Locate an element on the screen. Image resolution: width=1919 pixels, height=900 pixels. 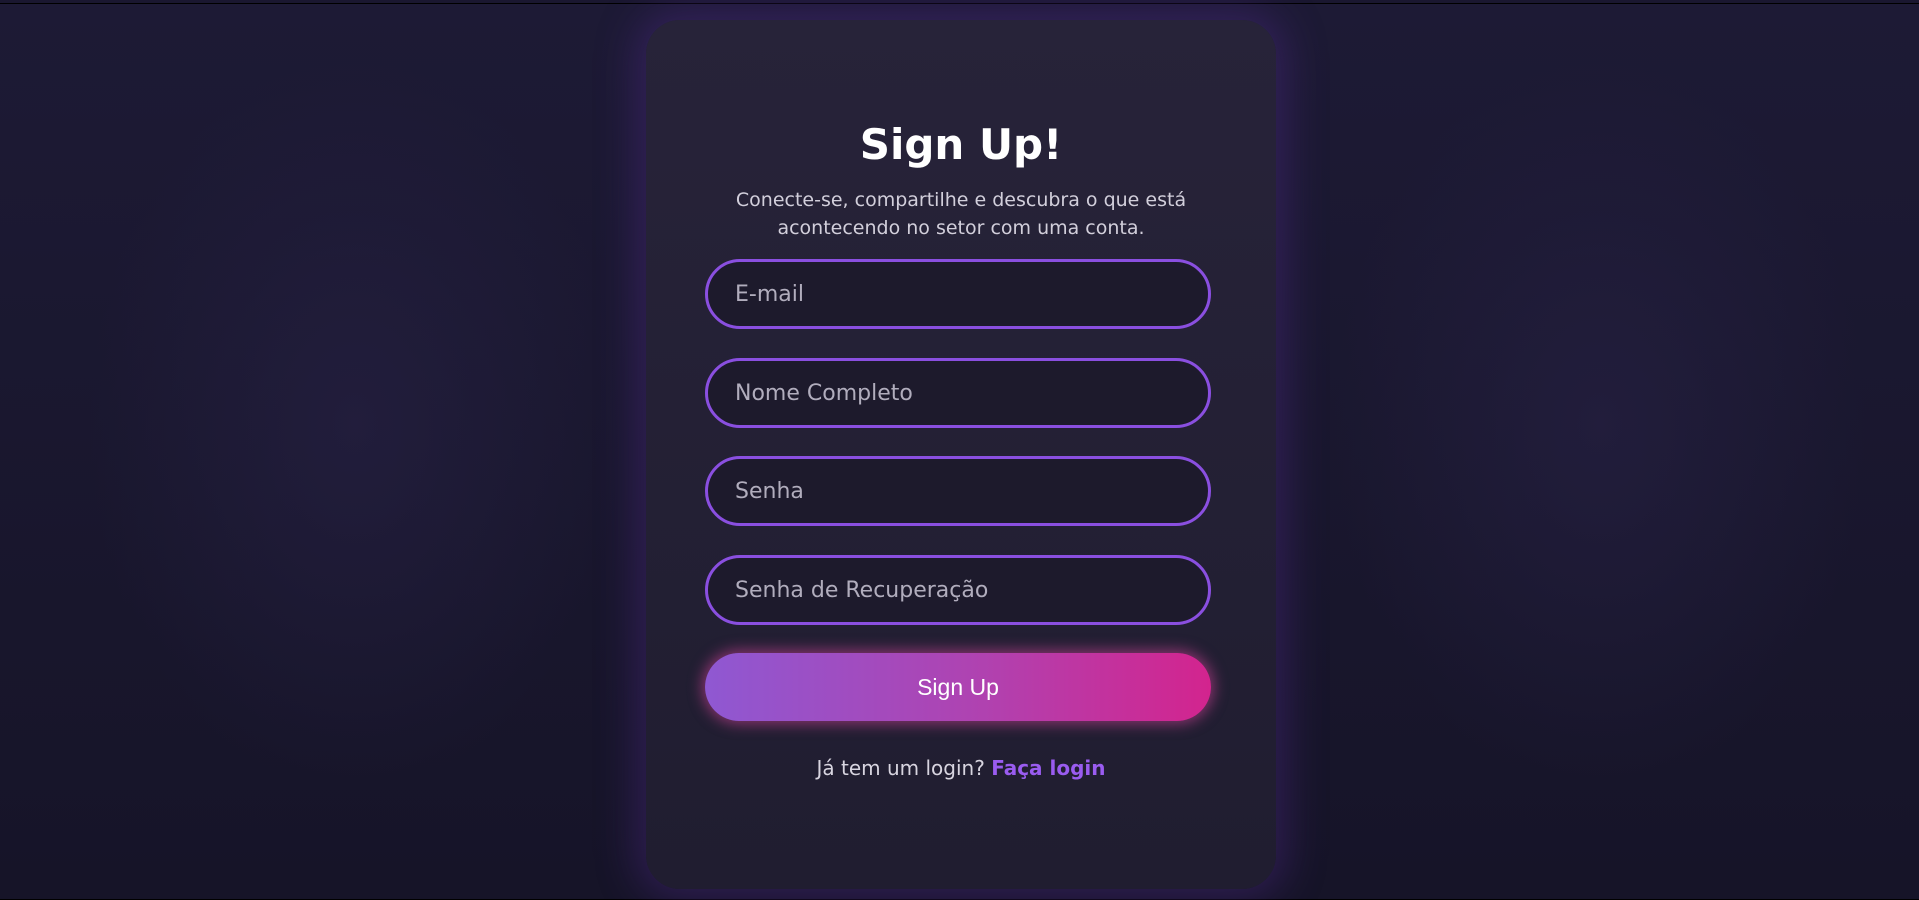
password-field is located at coordinates (958, 491).